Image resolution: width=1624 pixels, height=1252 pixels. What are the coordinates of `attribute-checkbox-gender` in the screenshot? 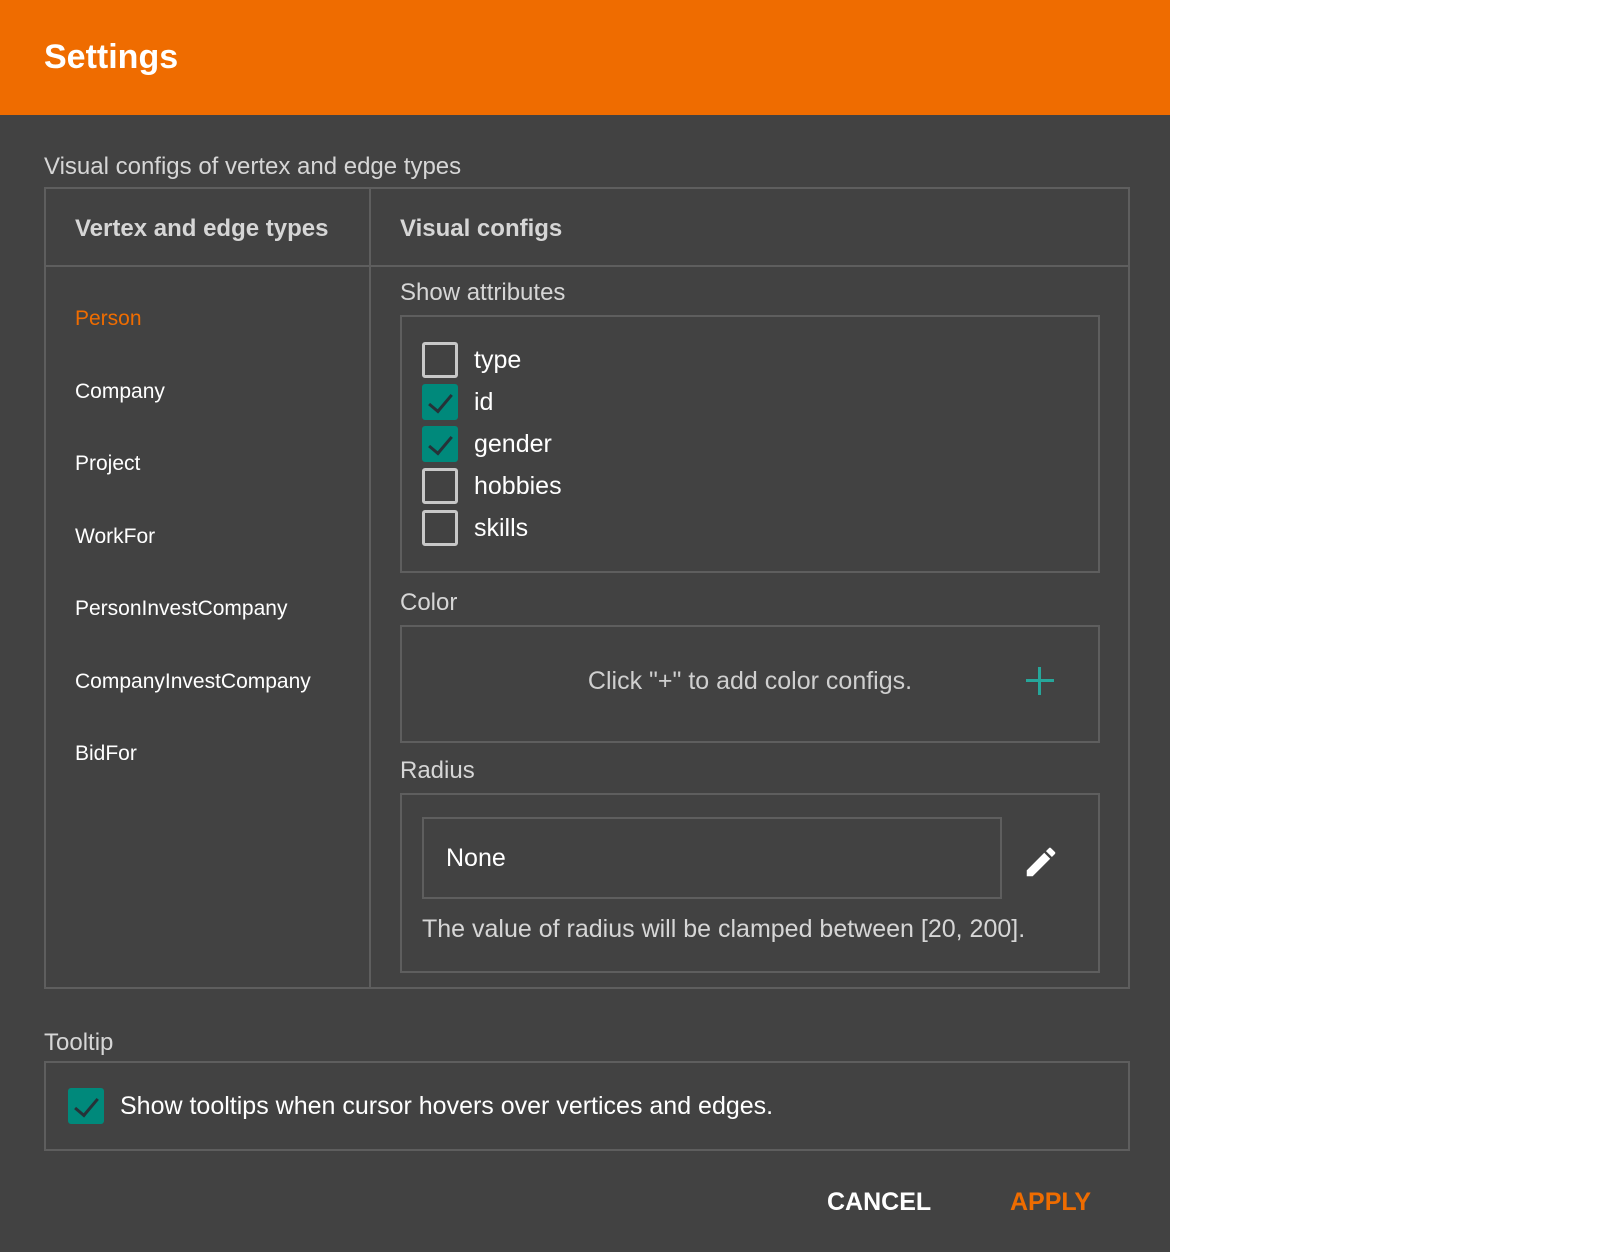 It's located at (440, 444).